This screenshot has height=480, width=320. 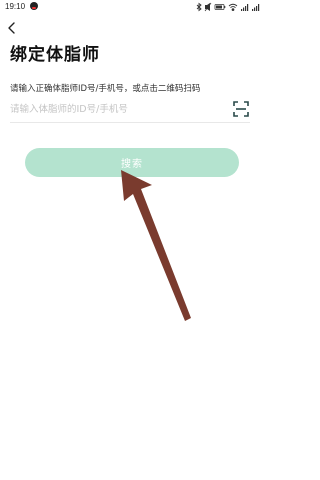 I want to click on battery-icon, so click(x=220, y=7).